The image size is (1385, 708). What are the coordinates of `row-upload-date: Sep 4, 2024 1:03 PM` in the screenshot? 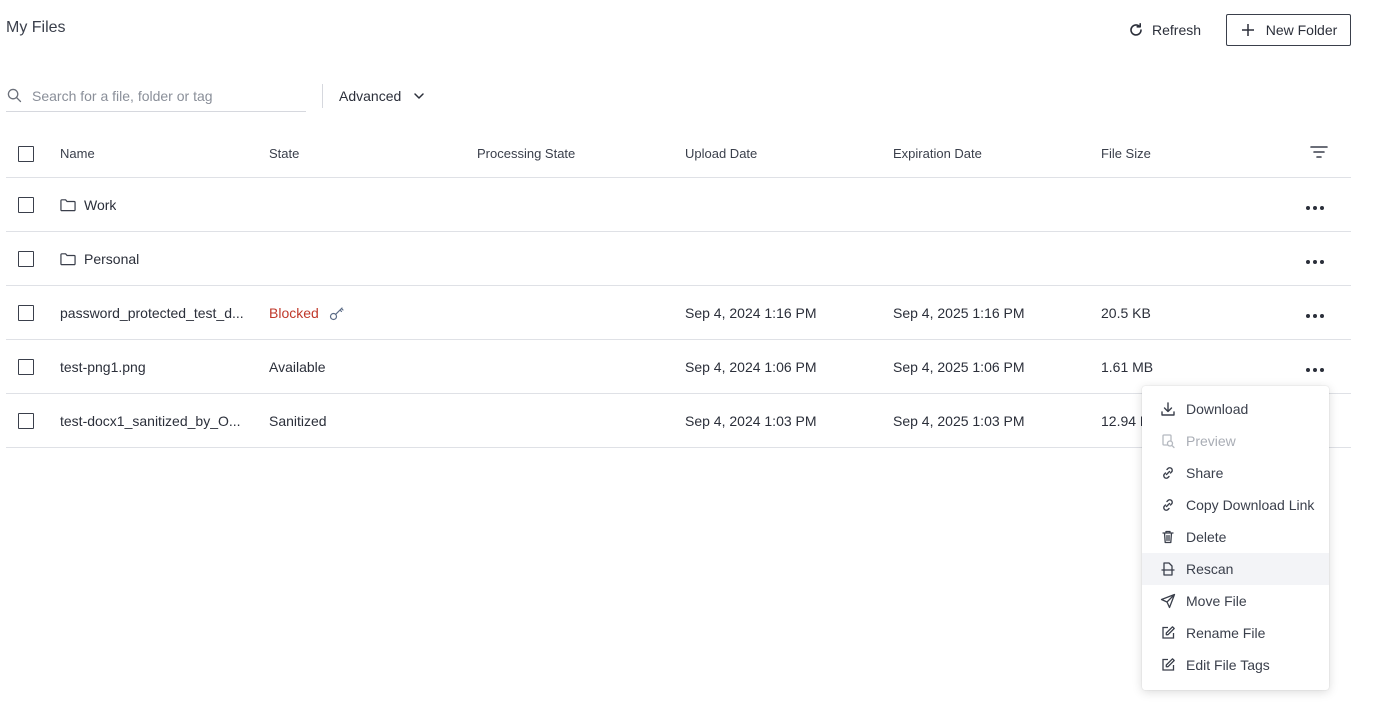 It's located at (751, 420).